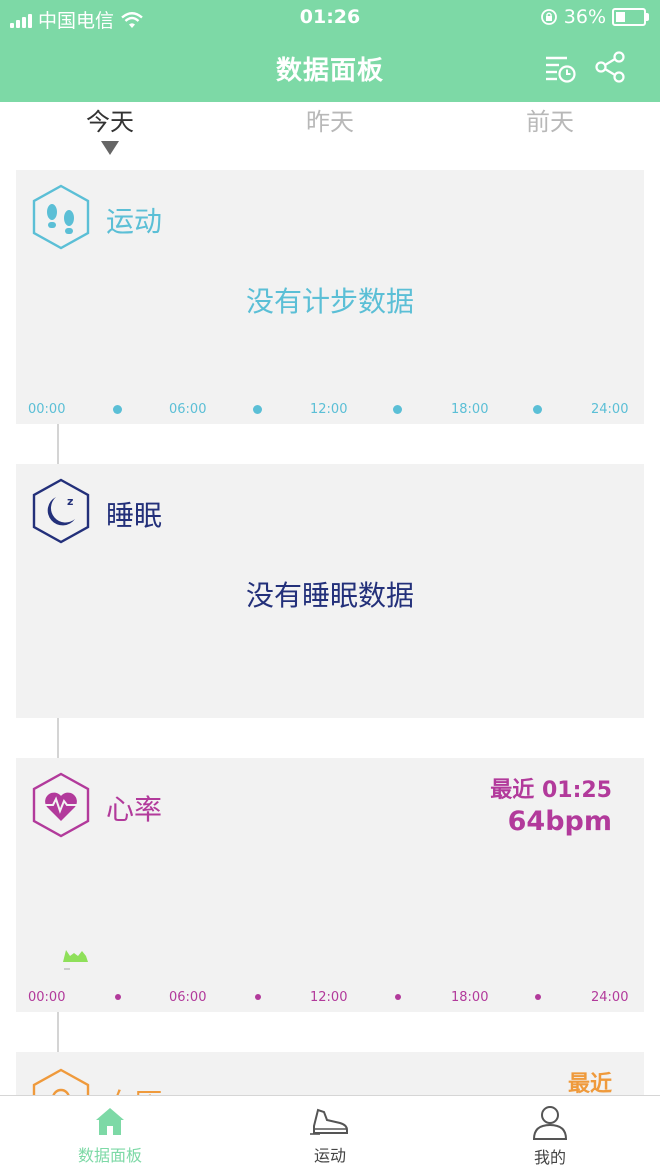 Image resolution: width=660 pixels, height=1175 pixels. I want to click on sleep-empty-message: 没有睡眠数据, so click(329, 595).